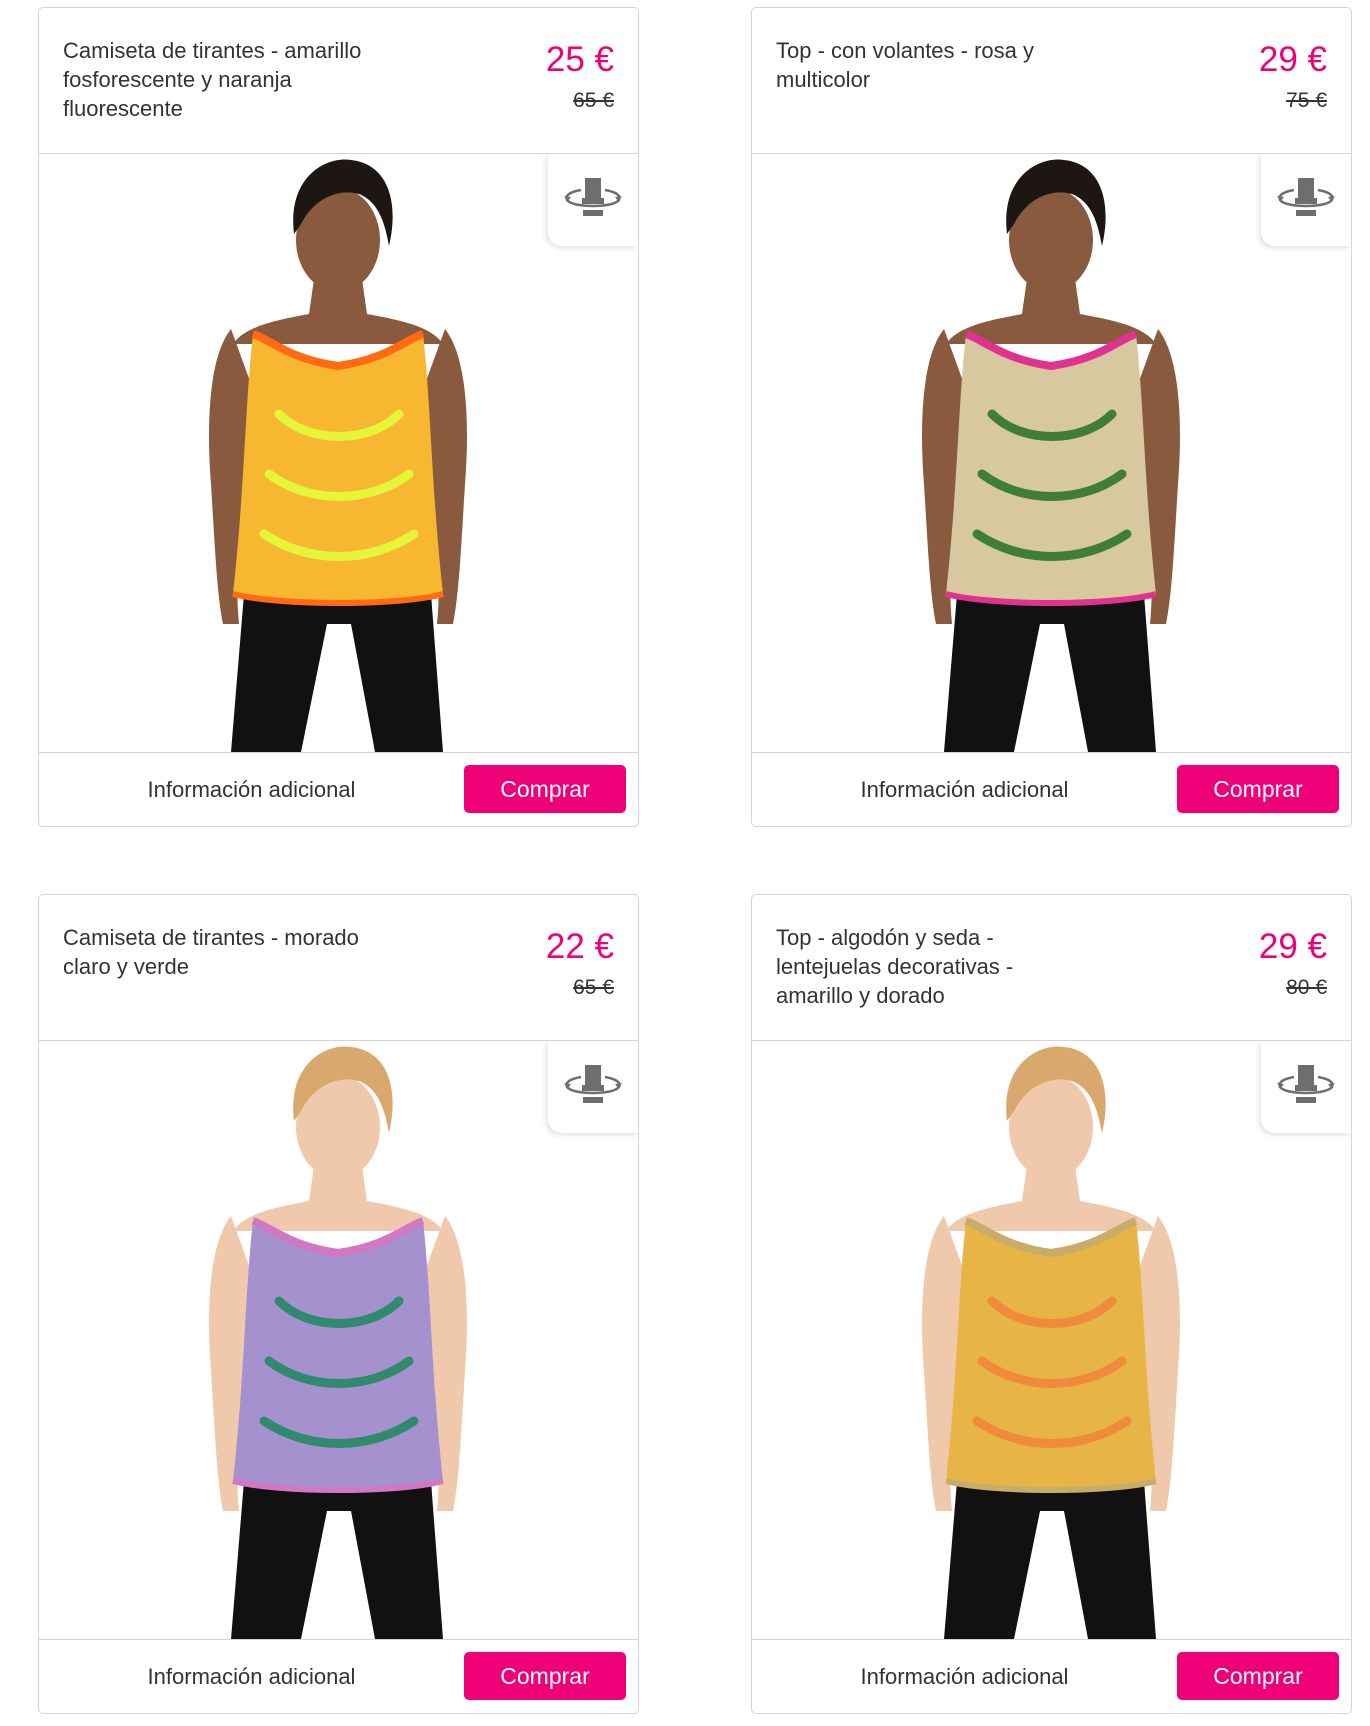  I want to click on model-multicolor-ruffle-top, so click(1051, 455).